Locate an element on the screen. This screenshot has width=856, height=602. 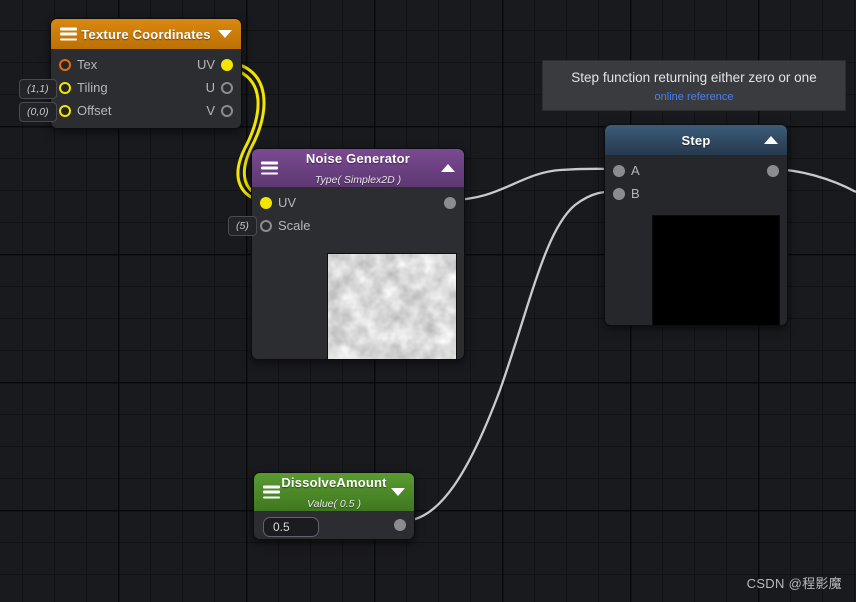
value-chip-scale: (5) is located at coordinates (242, 226).